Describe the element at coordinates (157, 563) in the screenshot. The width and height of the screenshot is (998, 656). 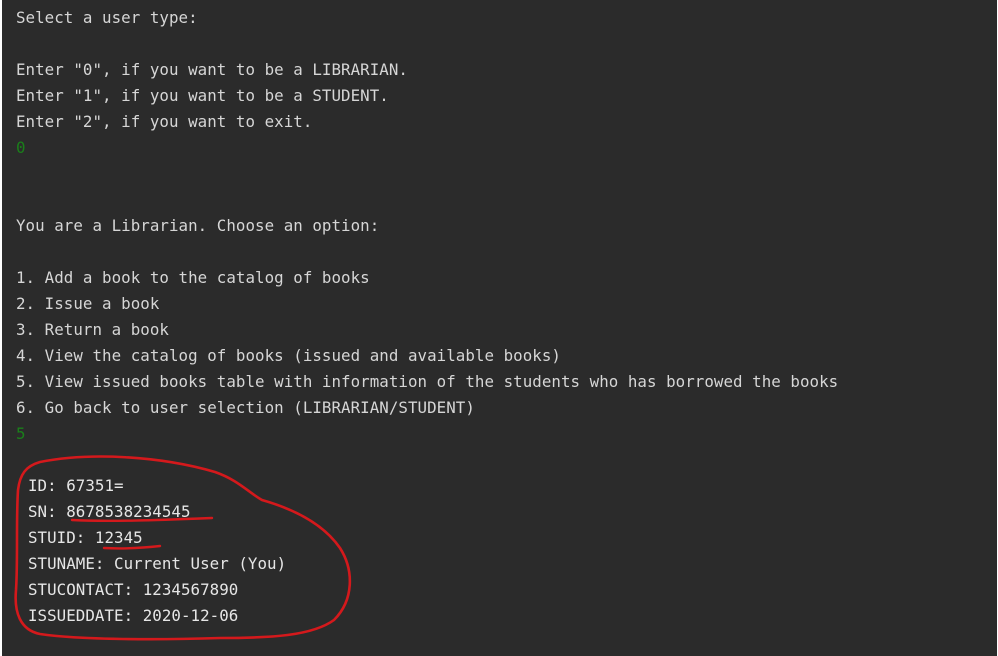
I see `record-stuname: STUNAME: Current User (You)` at that location.